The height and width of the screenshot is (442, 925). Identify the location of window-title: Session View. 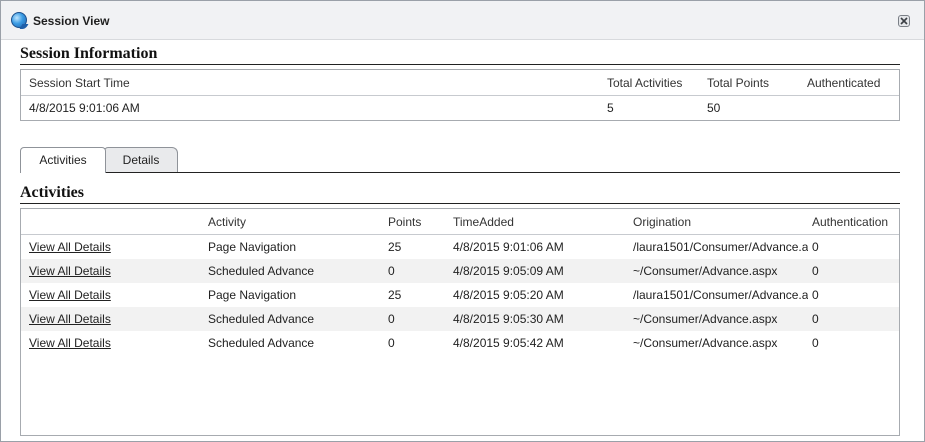
(71, 21).